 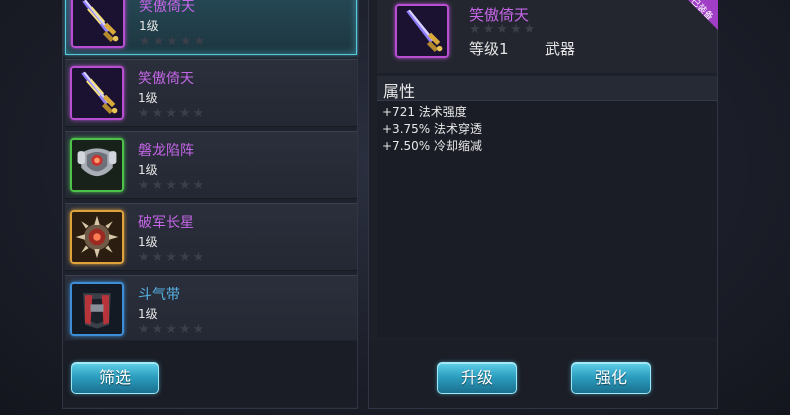 I want to click on detail-header: 笑傲倚天 ★★★★★ 等级1 武器 已装备, so click(x=547, y=36).